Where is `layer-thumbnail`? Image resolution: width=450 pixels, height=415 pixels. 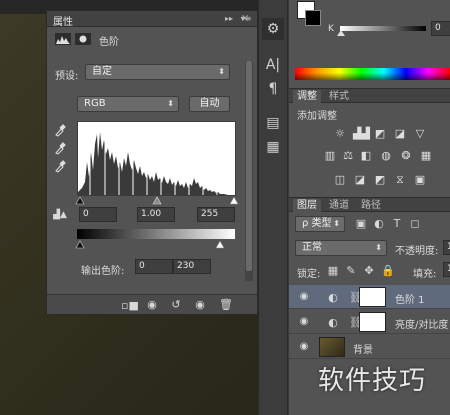 layer-thumbnail is located at coordinates (332, 347).